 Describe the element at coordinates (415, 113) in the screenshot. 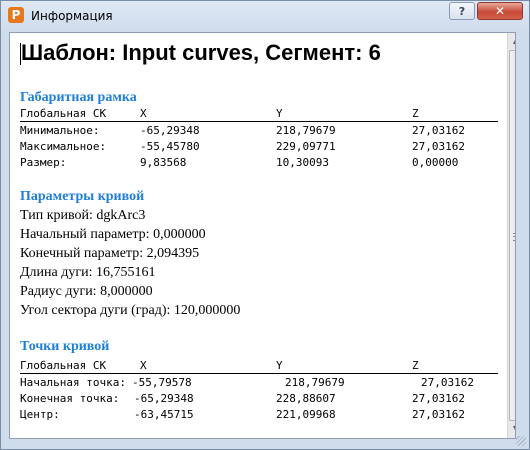

I see `bbox-header-z: Z` at that location.